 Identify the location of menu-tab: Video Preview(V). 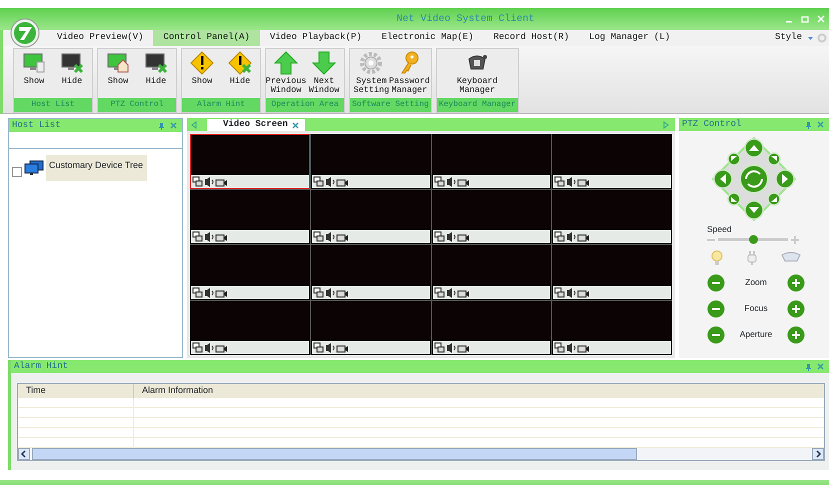
(100, 38).